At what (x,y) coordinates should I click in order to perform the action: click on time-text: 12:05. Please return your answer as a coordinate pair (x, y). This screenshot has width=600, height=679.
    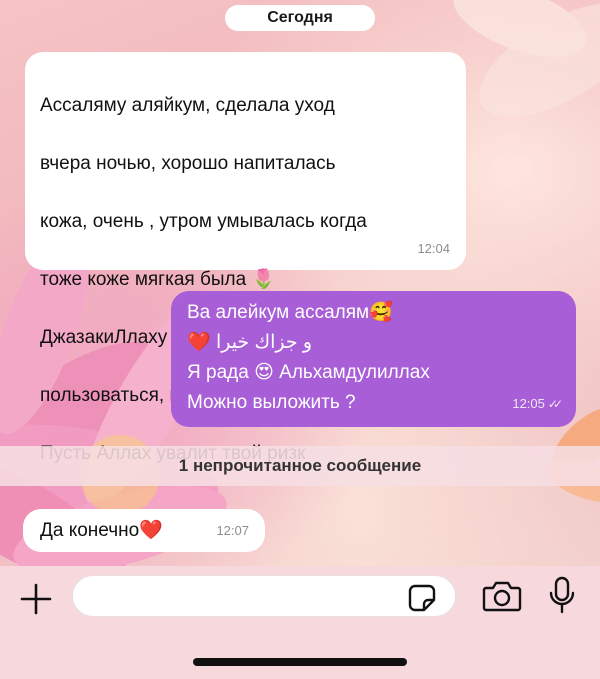
    Looking at the image, I should click on (528, 403).